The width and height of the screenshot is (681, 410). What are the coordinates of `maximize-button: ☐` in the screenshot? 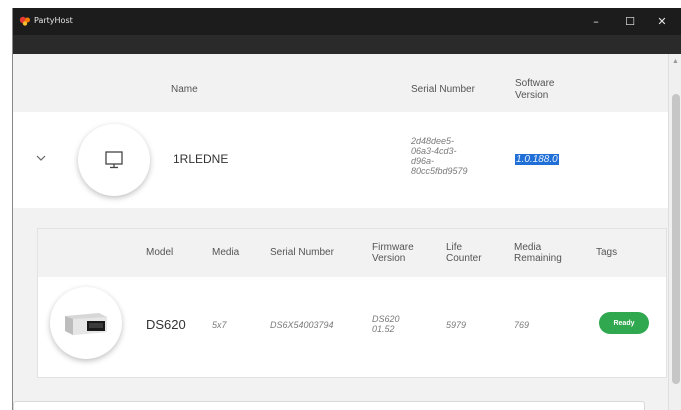 It's located at (630, 21).